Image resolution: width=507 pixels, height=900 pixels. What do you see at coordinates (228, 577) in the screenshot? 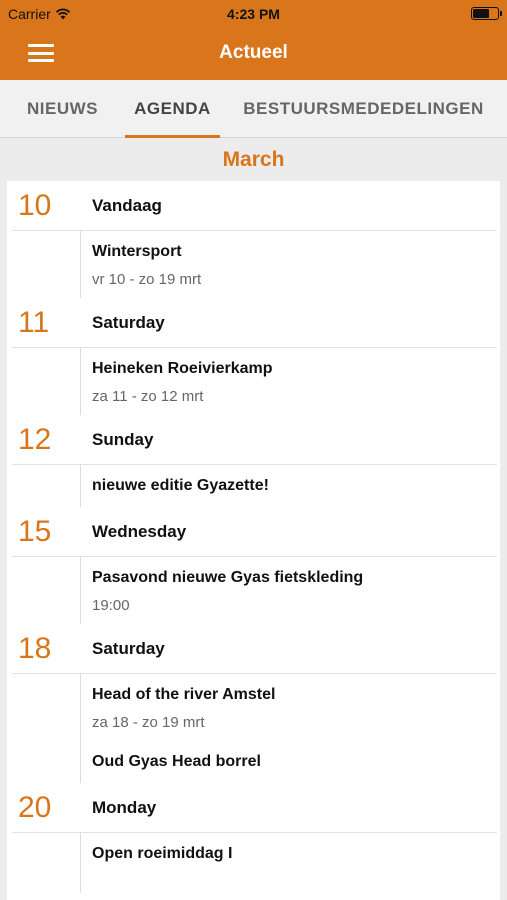
I see `event-title: Pasavond nieuwe Gyas fietskleding` at bounding box center [228, 577].